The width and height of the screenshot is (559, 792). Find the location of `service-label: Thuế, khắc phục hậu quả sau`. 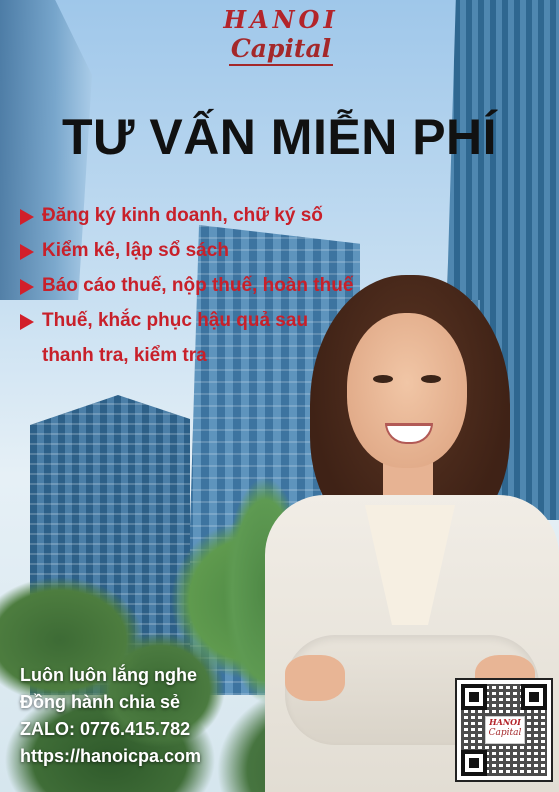

service-label: Thuế, khắc phục hậu quả sau is located at coordinates (175, 320).